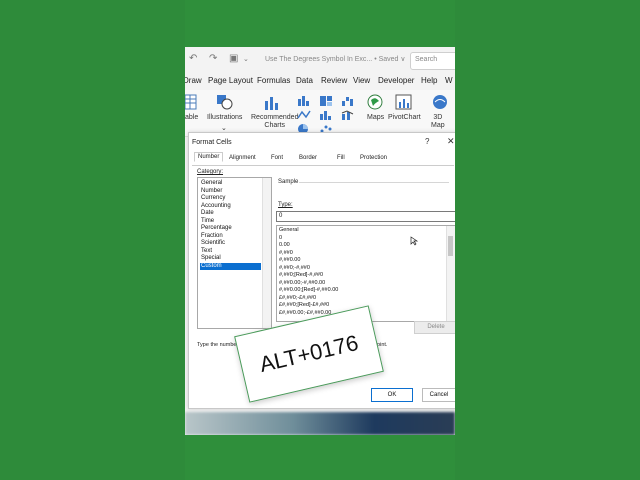 The height and width of the screenshot is (480, 640). I want to click on category-scrollbar, so click(266, 253).